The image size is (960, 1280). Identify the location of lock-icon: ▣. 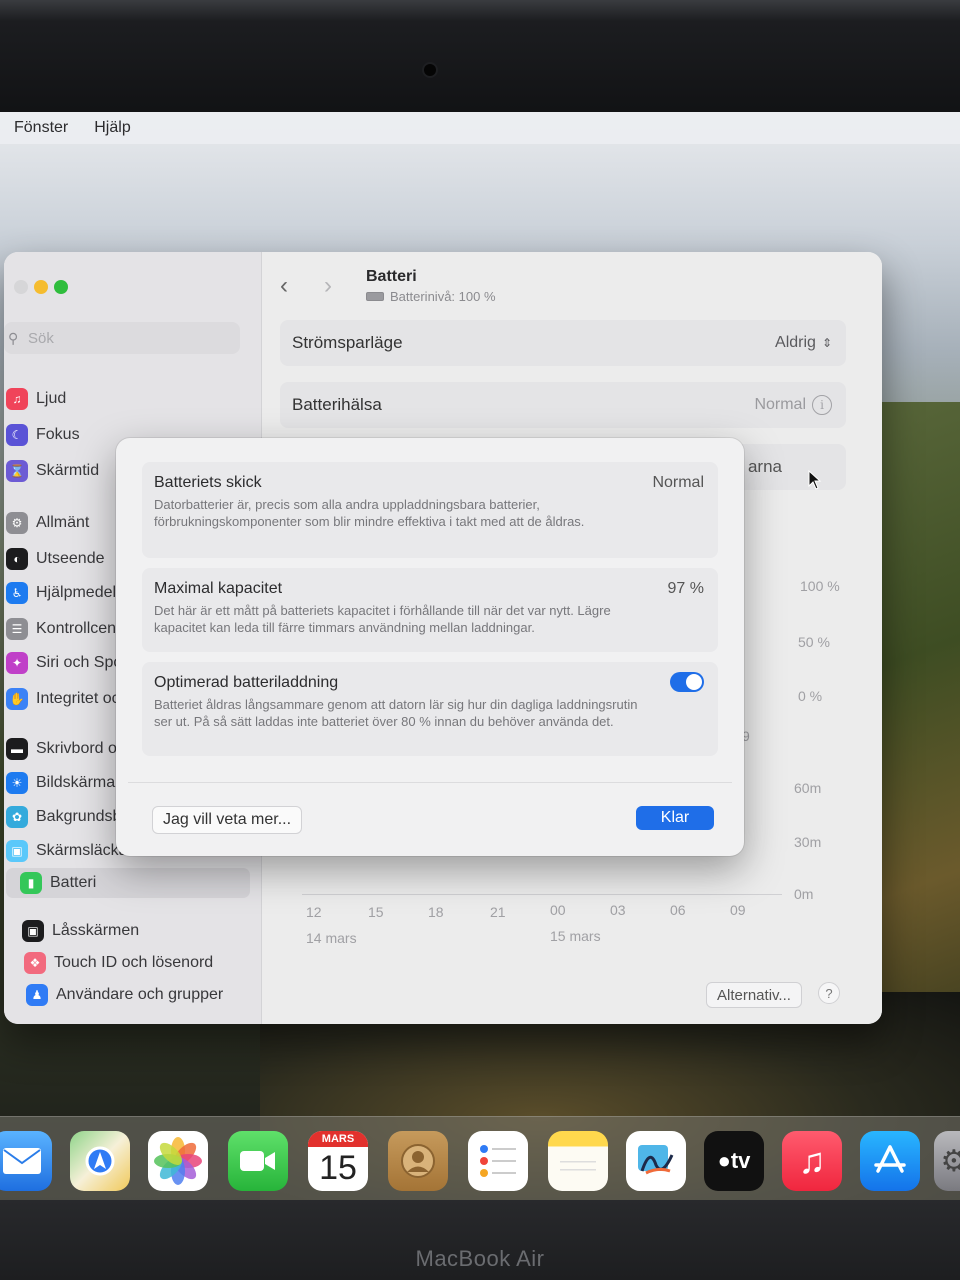
(33, 931).